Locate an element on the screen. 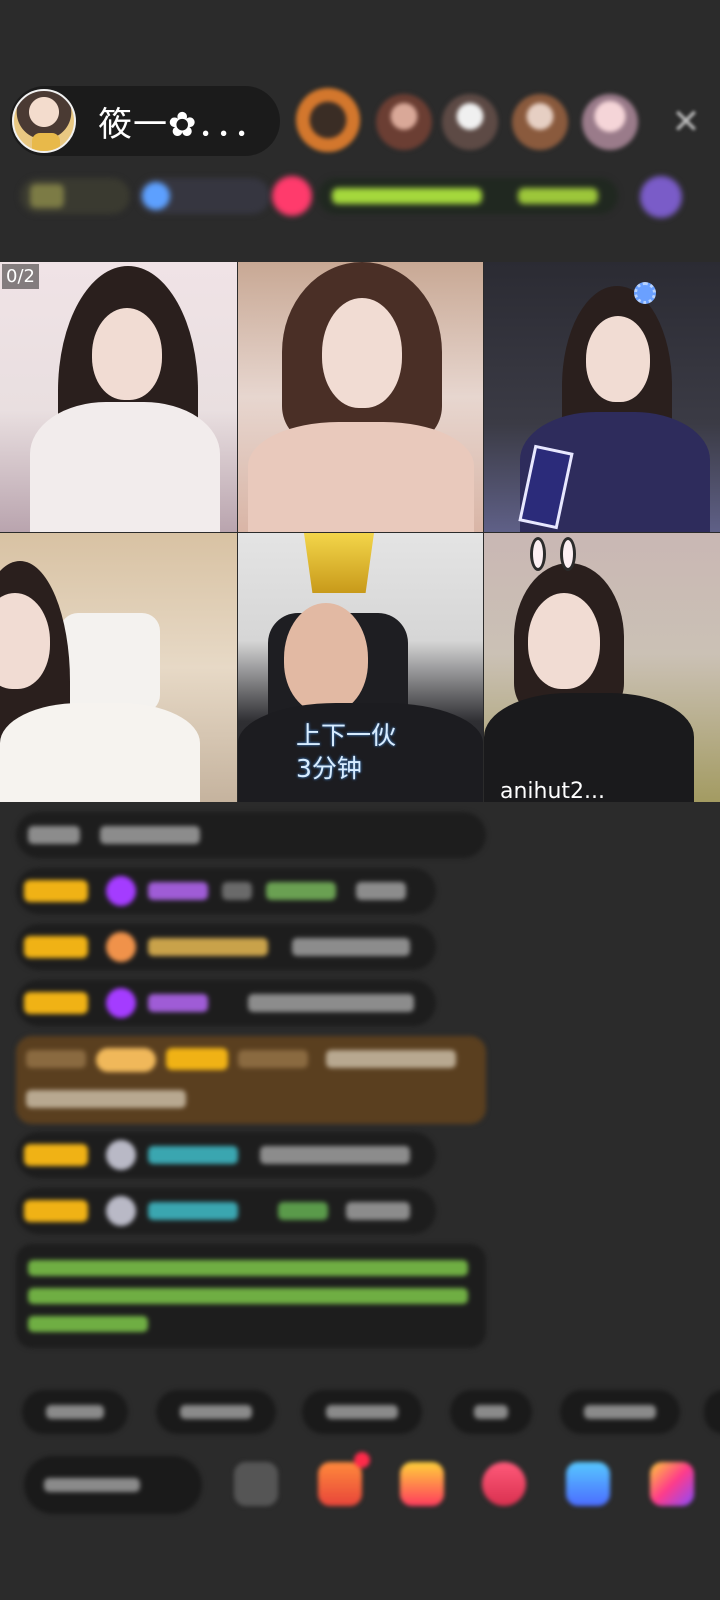 This screenshot has width=720, height=1600. host-avatar is located at coordinates (44, 121).